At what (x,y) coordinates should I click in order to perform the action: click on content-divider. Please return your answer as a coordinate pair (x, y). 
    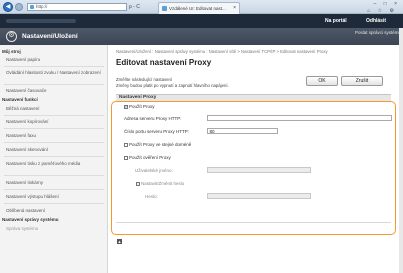
    Looking at the image, I should click on (253, 222).